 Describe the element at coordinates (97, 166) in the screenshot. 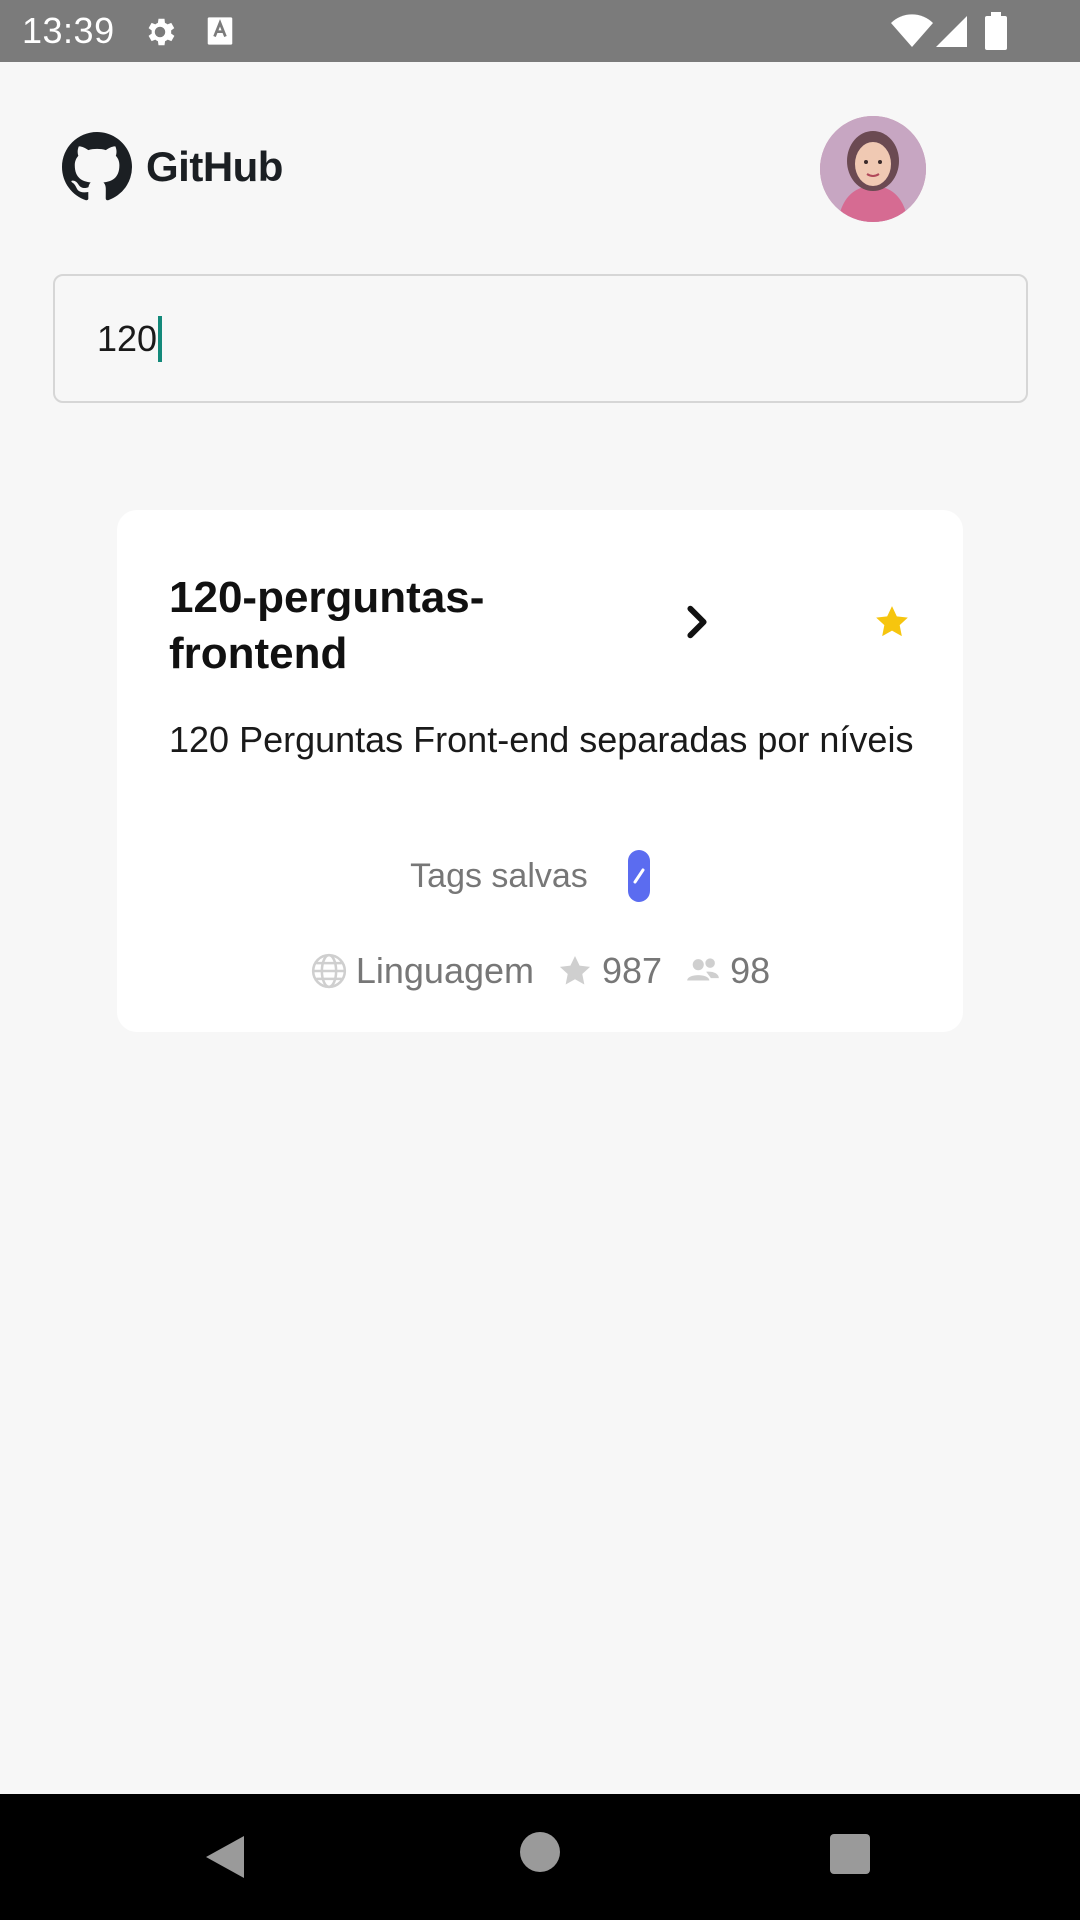

I see `github-octocat-icon` at that location.